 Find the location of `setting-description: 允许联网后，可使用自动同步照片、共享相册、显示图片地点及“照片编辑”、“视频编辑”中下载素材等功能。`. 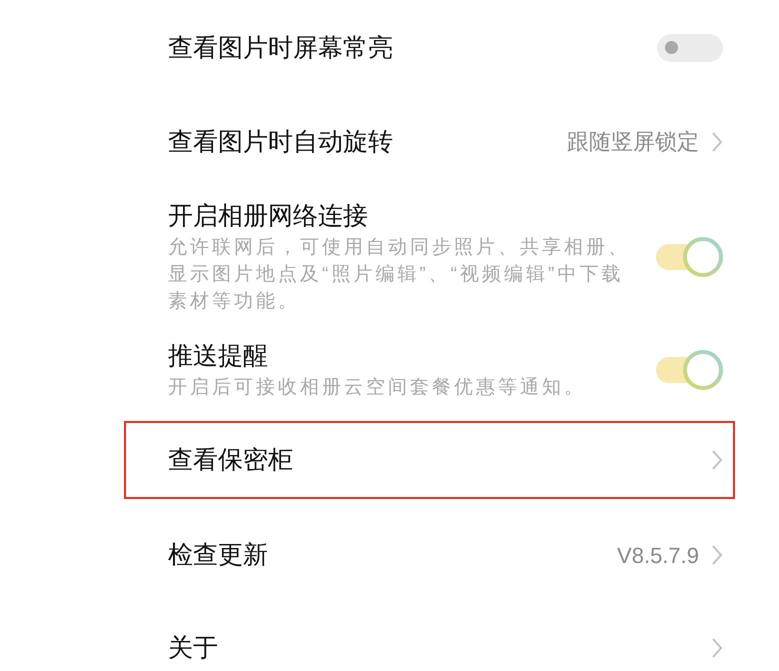

setting-description: 允许联网后，可使用自动同步照片、共享相册、显示图片地点及“照片编辑”、“视频编辑”中下载素材等功能。 is located at coordinates (399, 275).